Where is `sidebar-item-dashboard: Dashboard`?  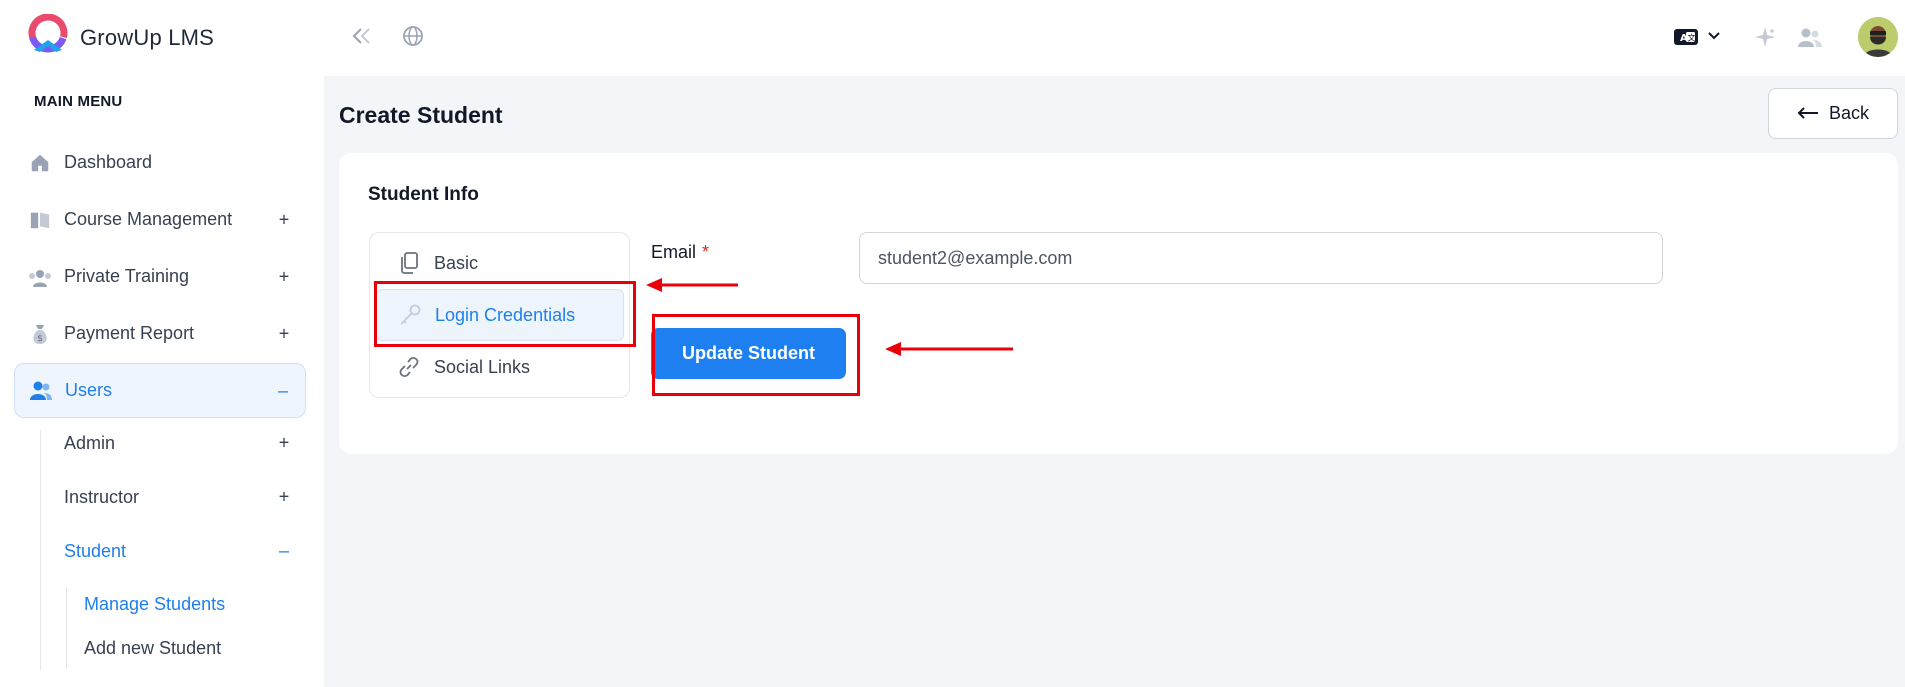 sidebar-item-dashboard: Dashboard is located at coordinates (160, 162).